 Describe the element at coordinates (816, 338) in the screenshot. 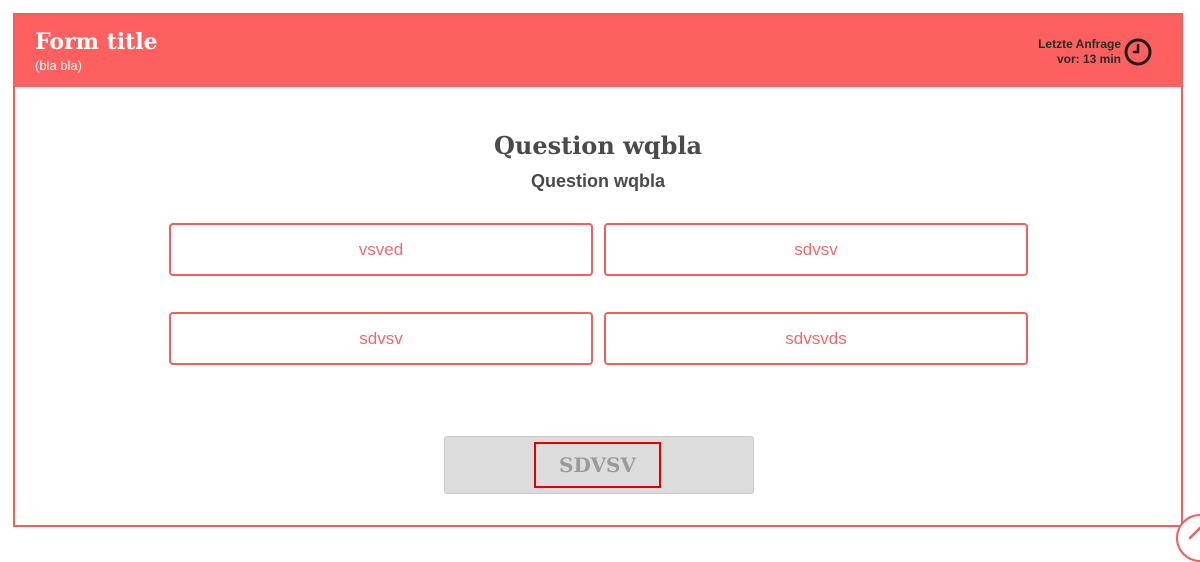

I see `answer-option-4: sdvsvds` at that location.